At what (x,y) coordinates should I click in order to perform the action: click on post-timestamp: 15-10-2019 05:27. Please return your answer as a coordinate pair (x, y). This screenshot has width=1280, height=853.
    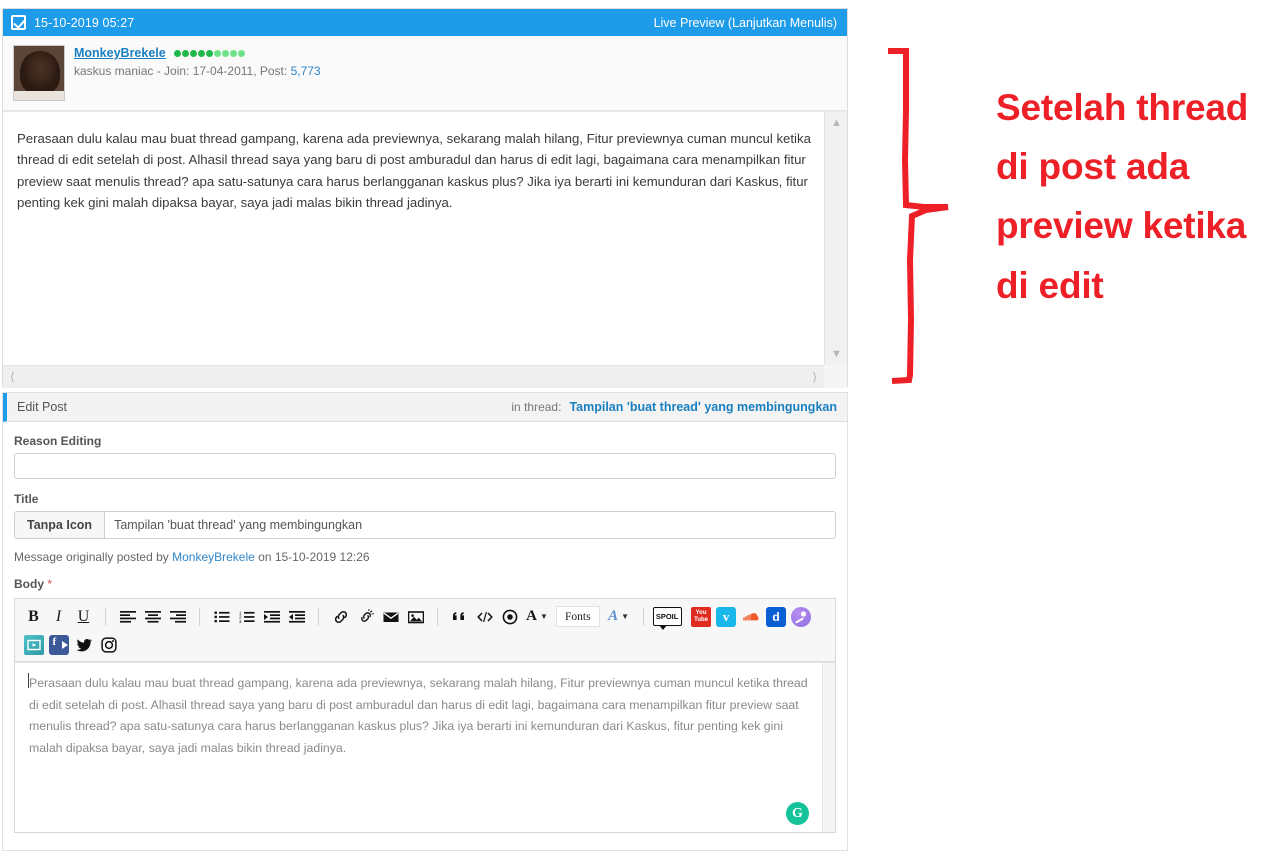
    Looking at the image, I should click on (84, 22).